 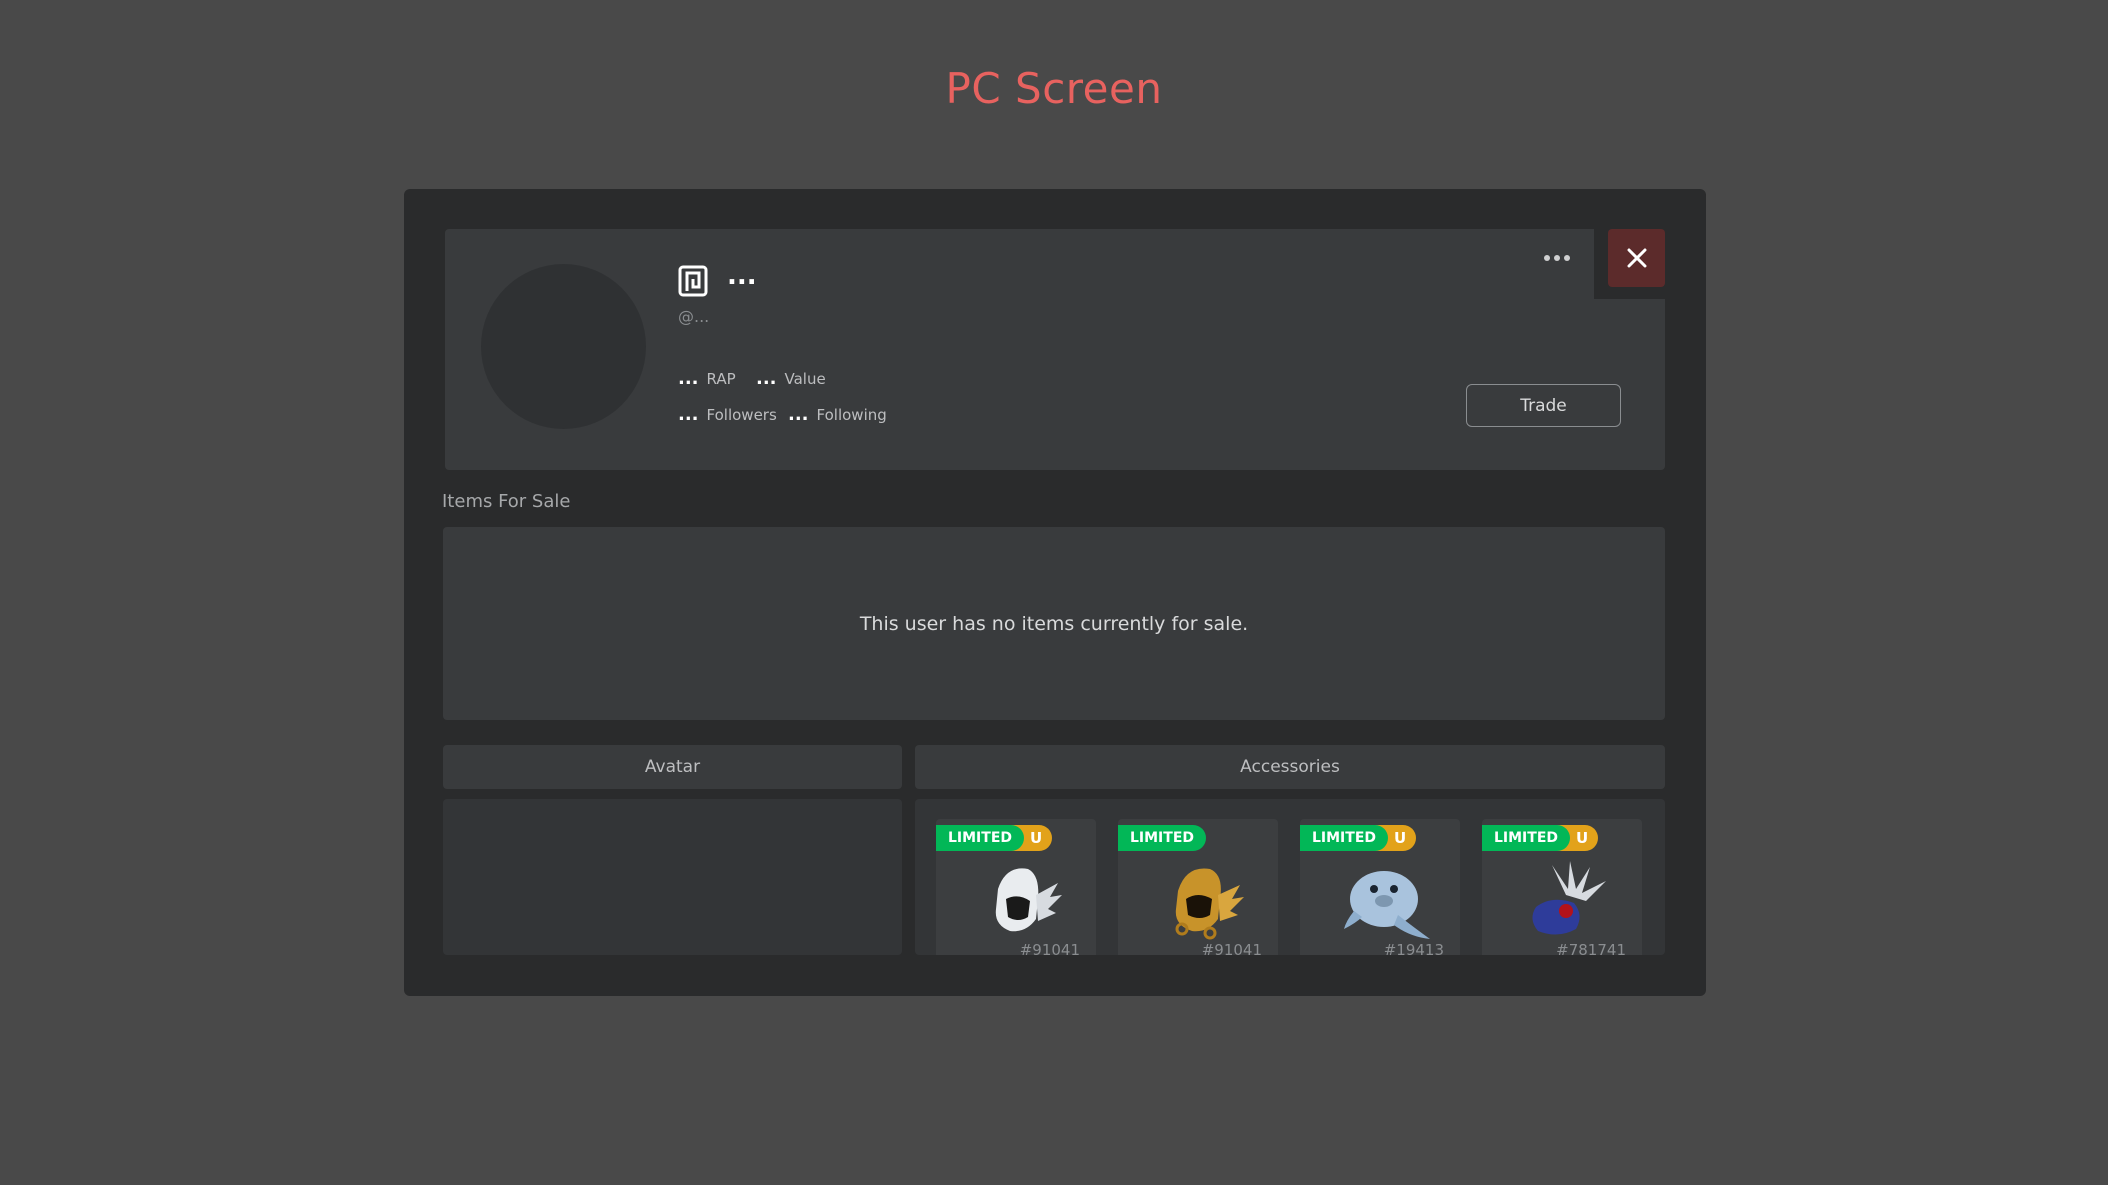 What do you see at coordinates (741, 415) in the screenshot?
I see `followers-label: Followers` at bounding box center [741, 415].